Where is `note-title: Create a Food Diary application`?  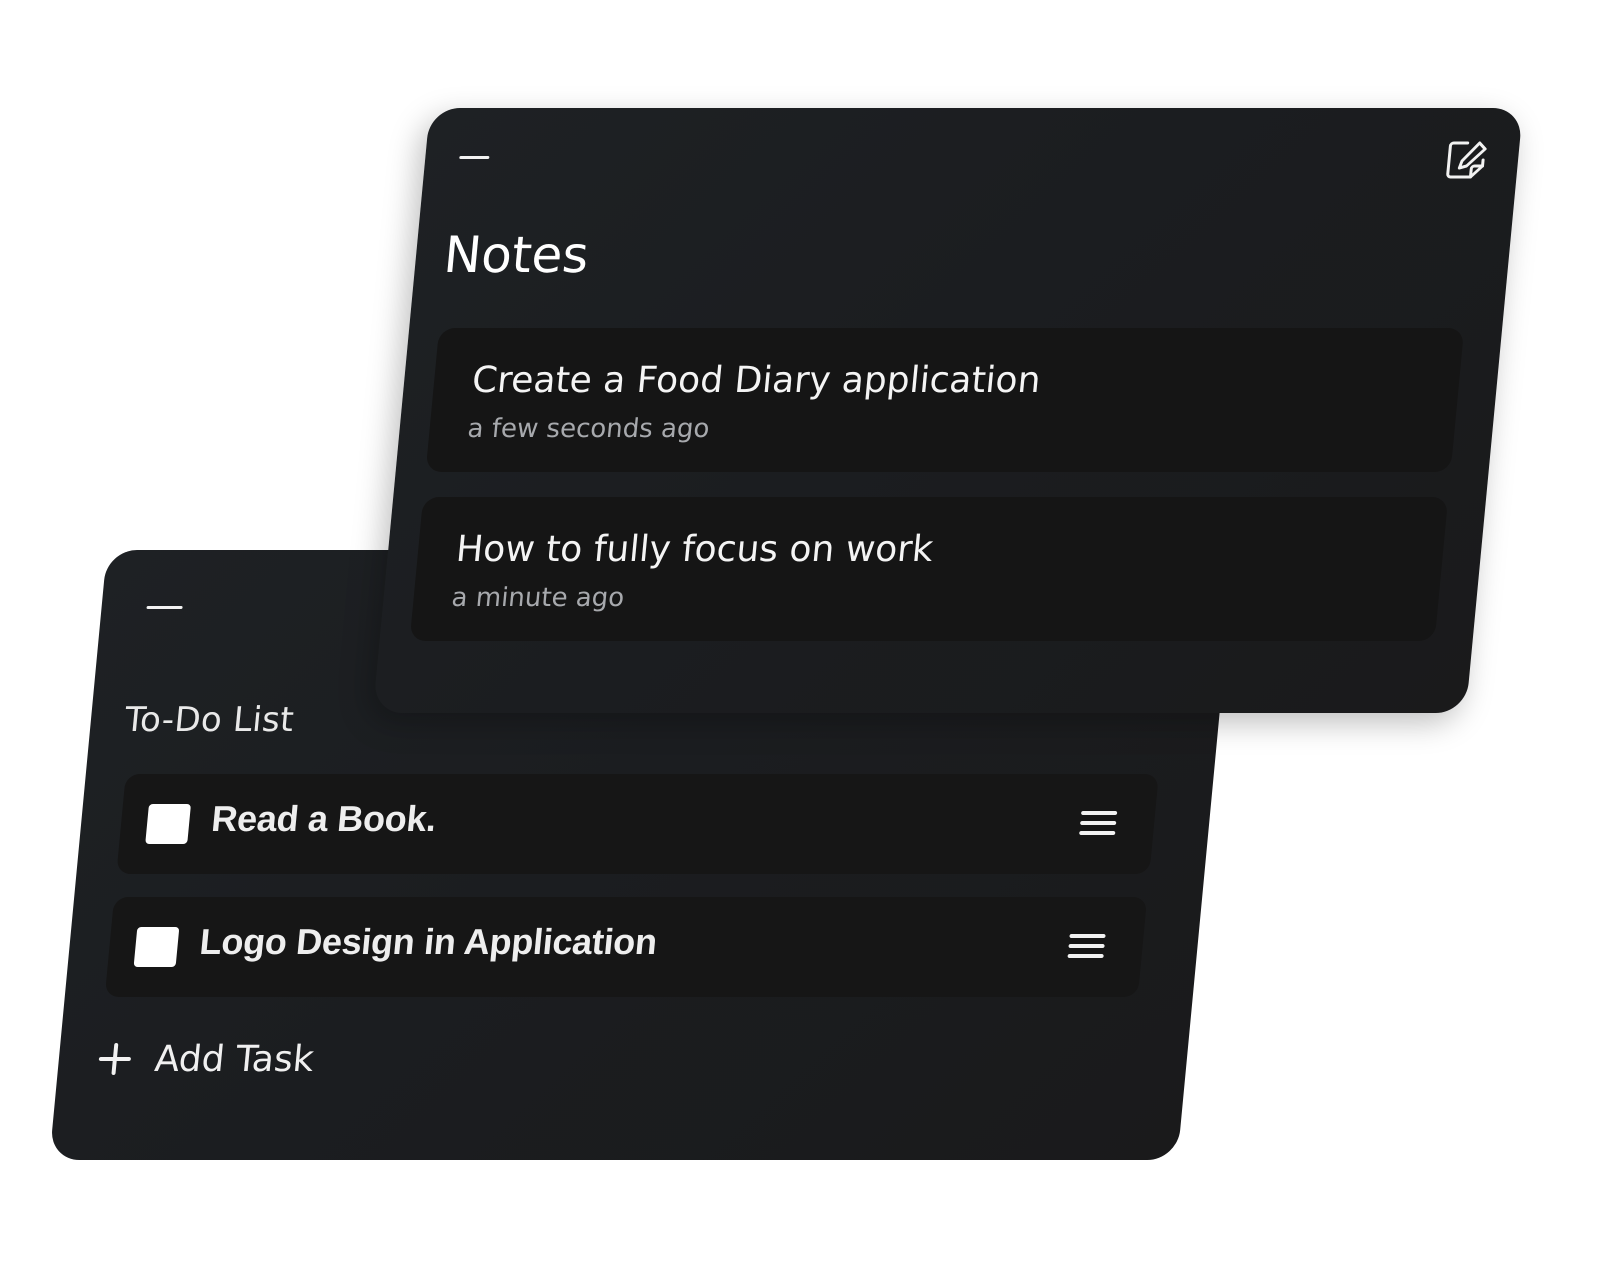
note-title: Create a Food Diary application is located at coordinates (756, 380).